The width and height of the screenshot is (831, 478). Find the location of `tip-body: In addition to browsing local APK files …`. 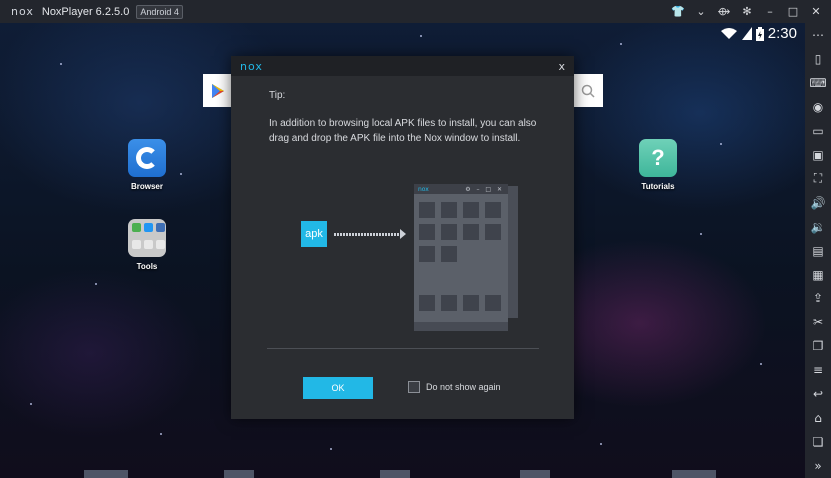

tip-body: In addition to browsing local APK files … is located at coordinates (403, 131).